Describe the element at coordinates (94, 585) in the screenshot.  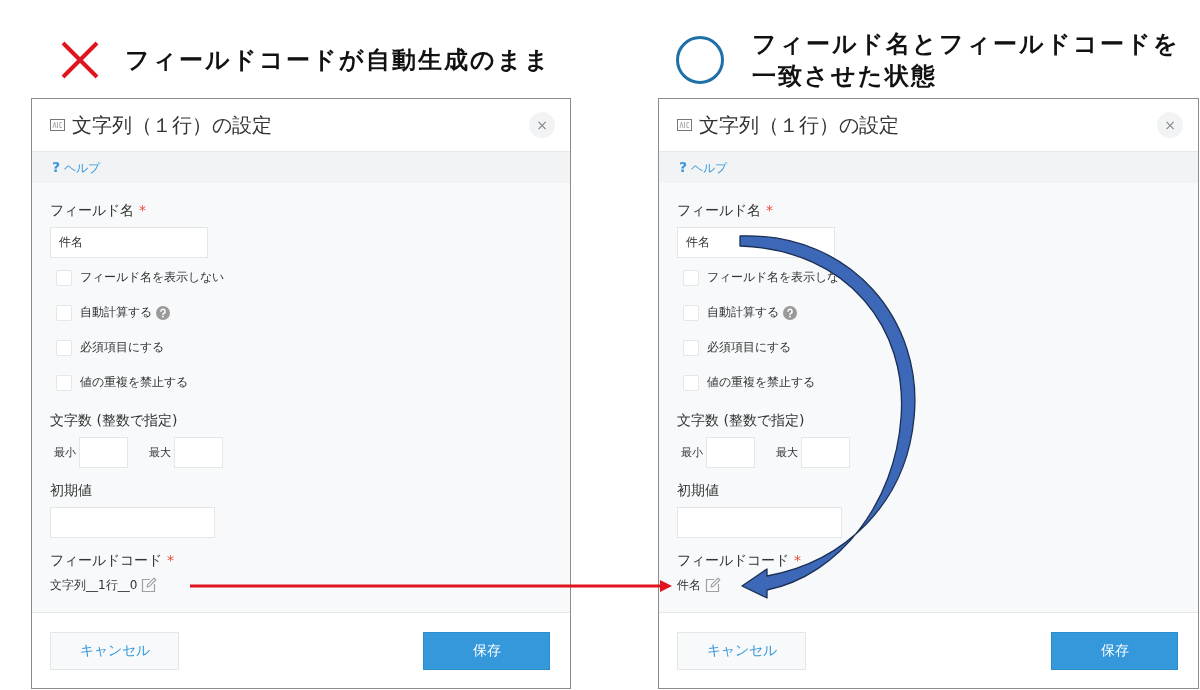
I see `field-code-value: 文字列__1行__0` at that location.